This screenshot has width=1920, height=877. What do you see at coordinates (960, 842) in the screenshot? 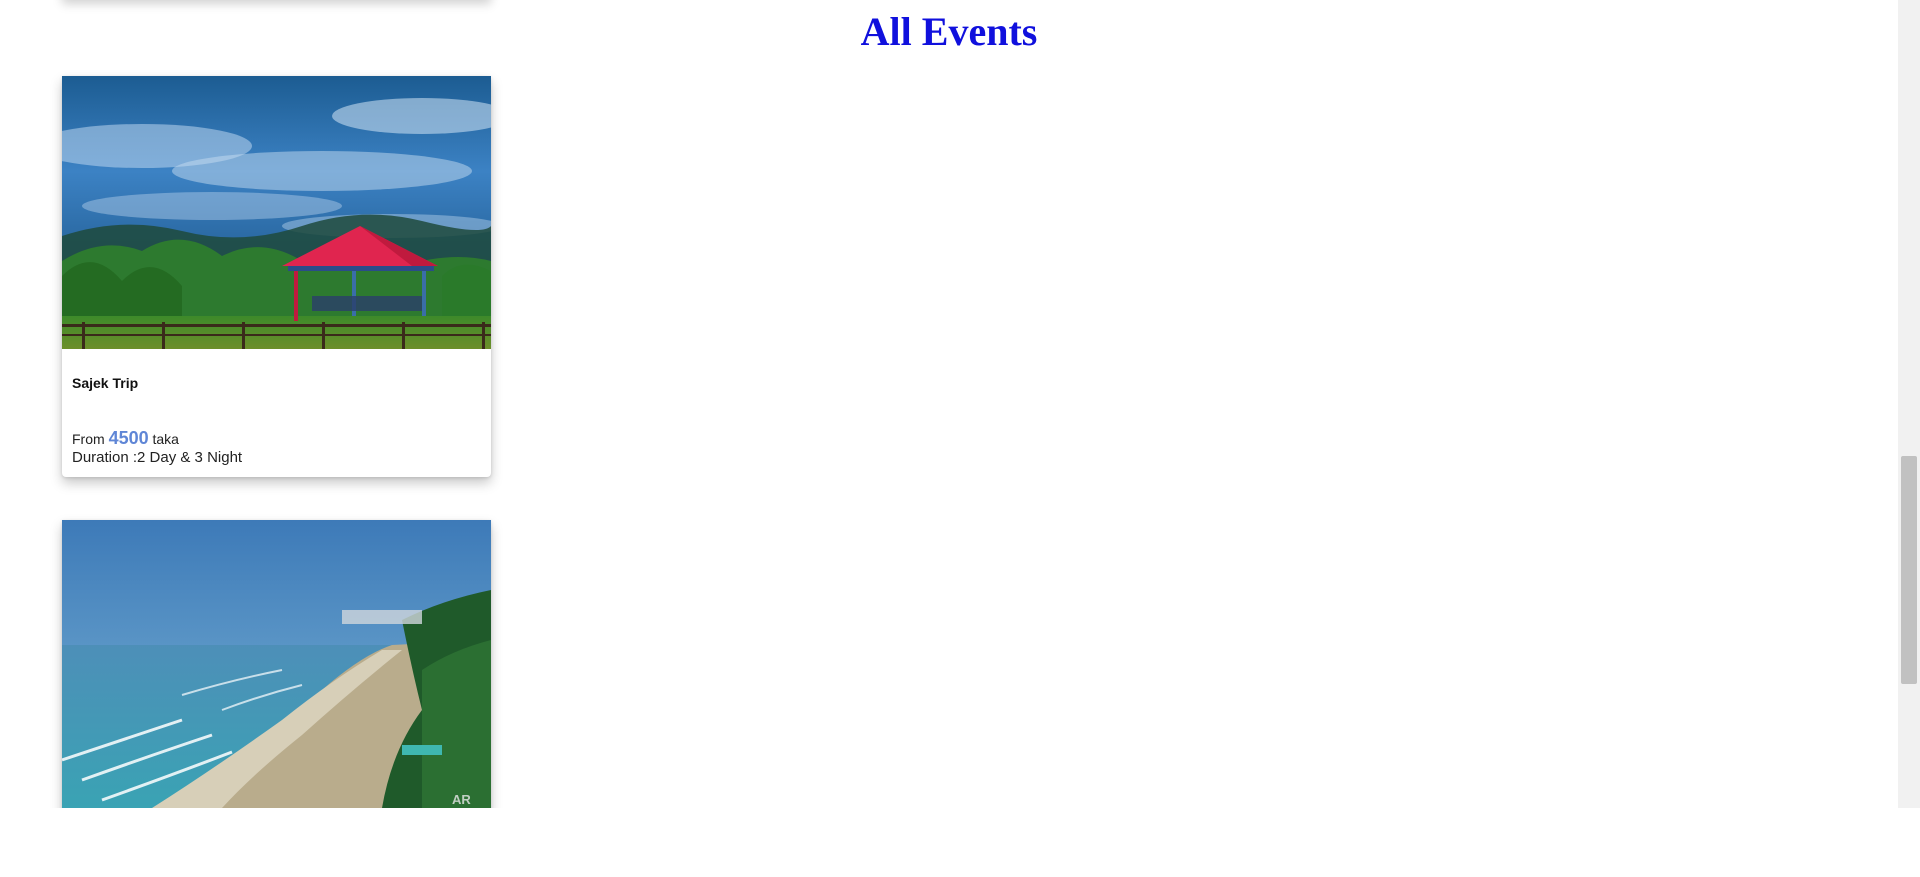
I see `page-bottom-margin` at bounding box center [960, 842].